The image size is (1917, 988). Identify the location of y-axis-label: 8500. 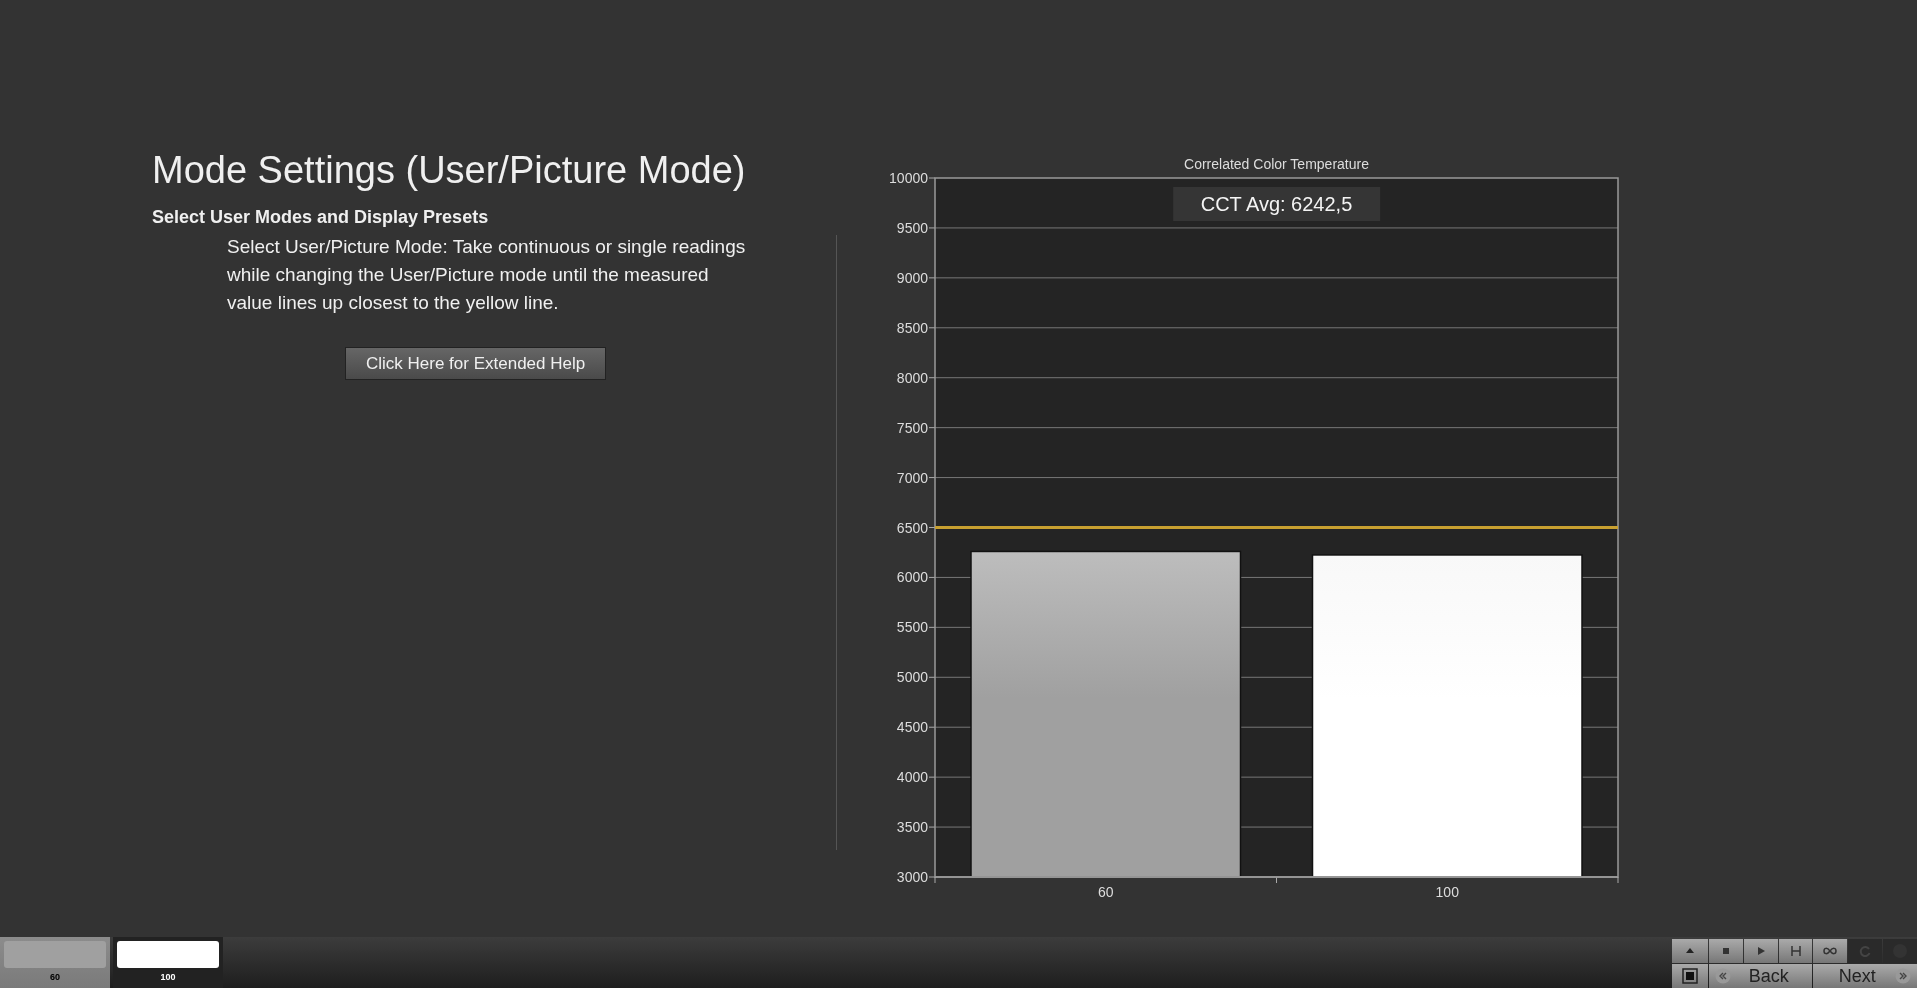
(912, 327).